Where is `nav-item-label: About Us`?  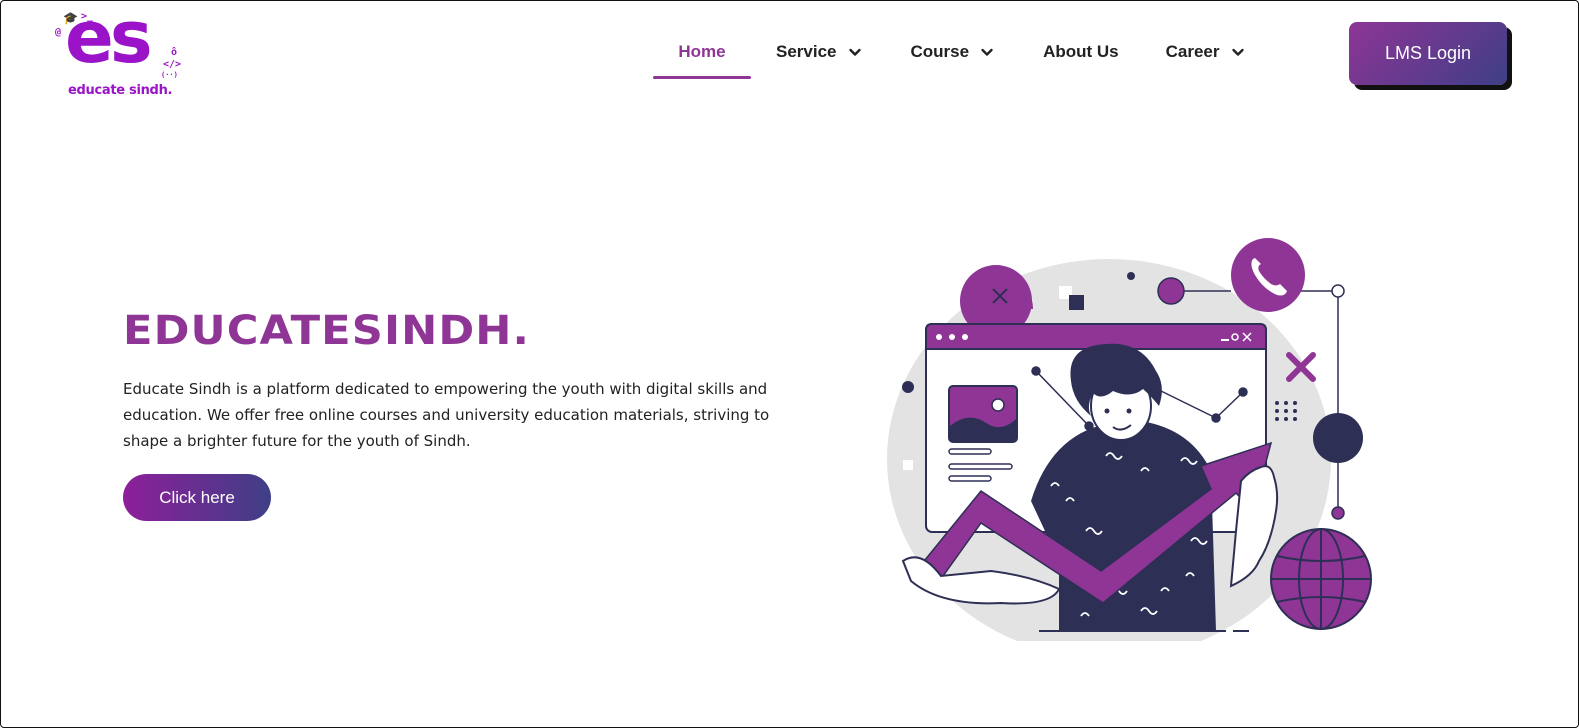
nav-item-label: About Us is located at coordinates (1081, 51).